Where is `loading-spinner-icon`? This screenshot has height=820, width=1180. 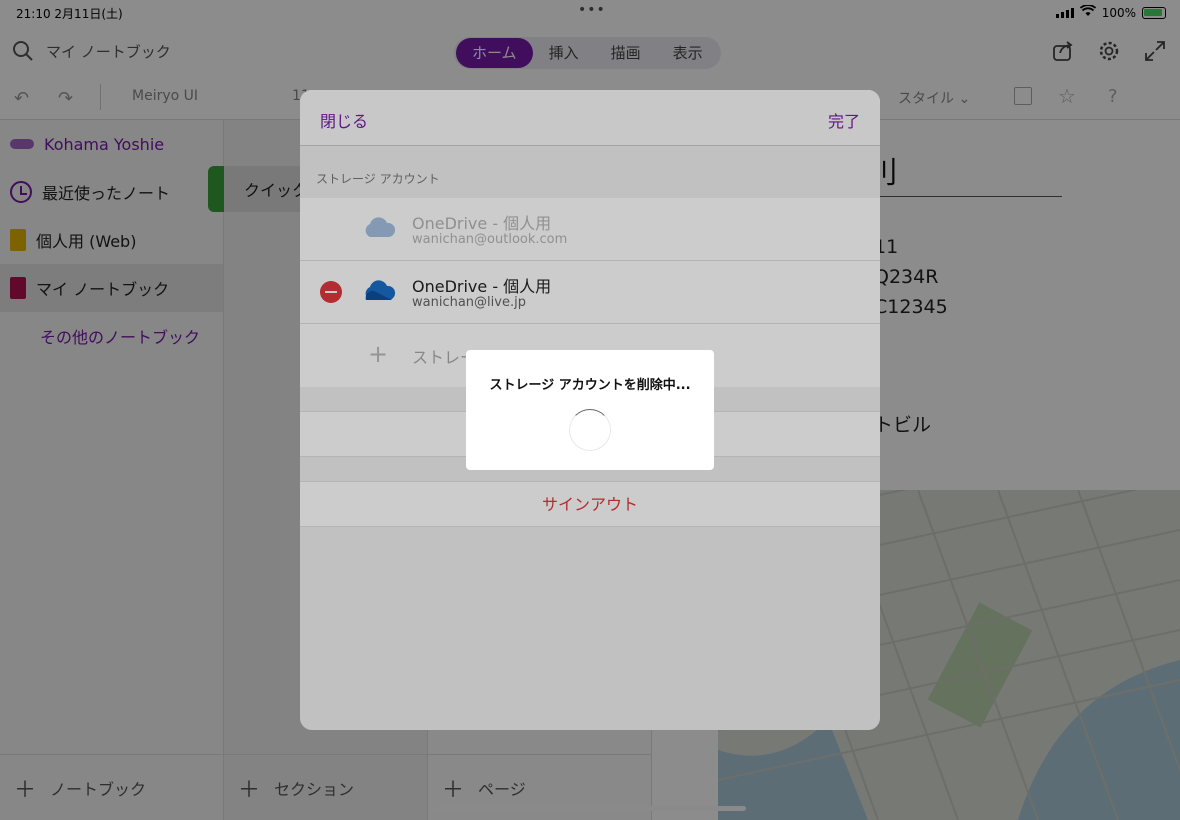
loading-spinner-icon is located at coordinates (590, 430).